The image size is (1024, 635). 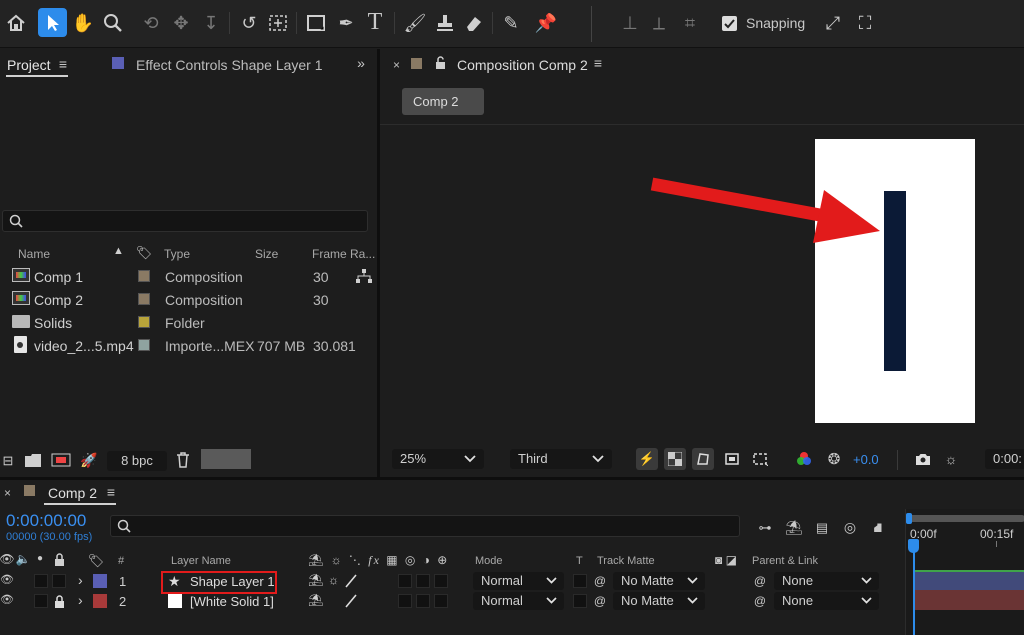 What do you see at coordinates (561, 459) in the screenshot?
I see `resolution-dropdown: Third` at bounding box center [561, 459].